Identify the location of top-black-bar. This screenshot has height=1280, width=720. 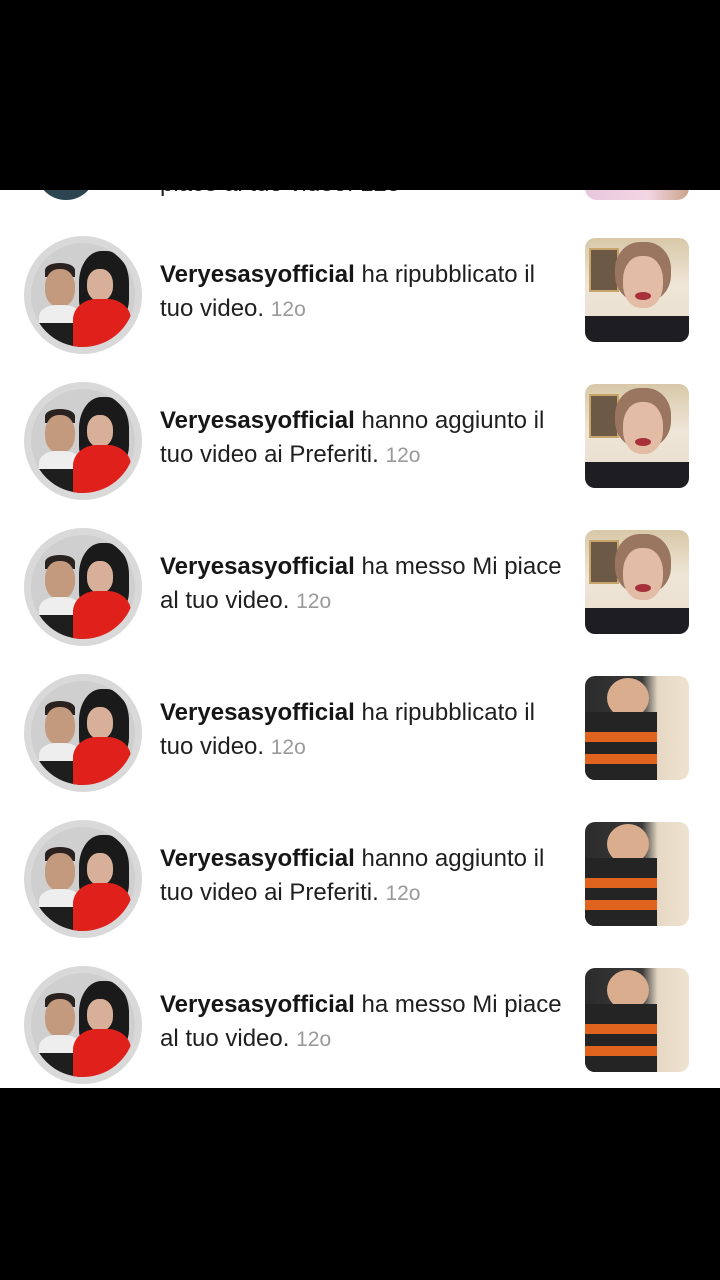
(360, 95).